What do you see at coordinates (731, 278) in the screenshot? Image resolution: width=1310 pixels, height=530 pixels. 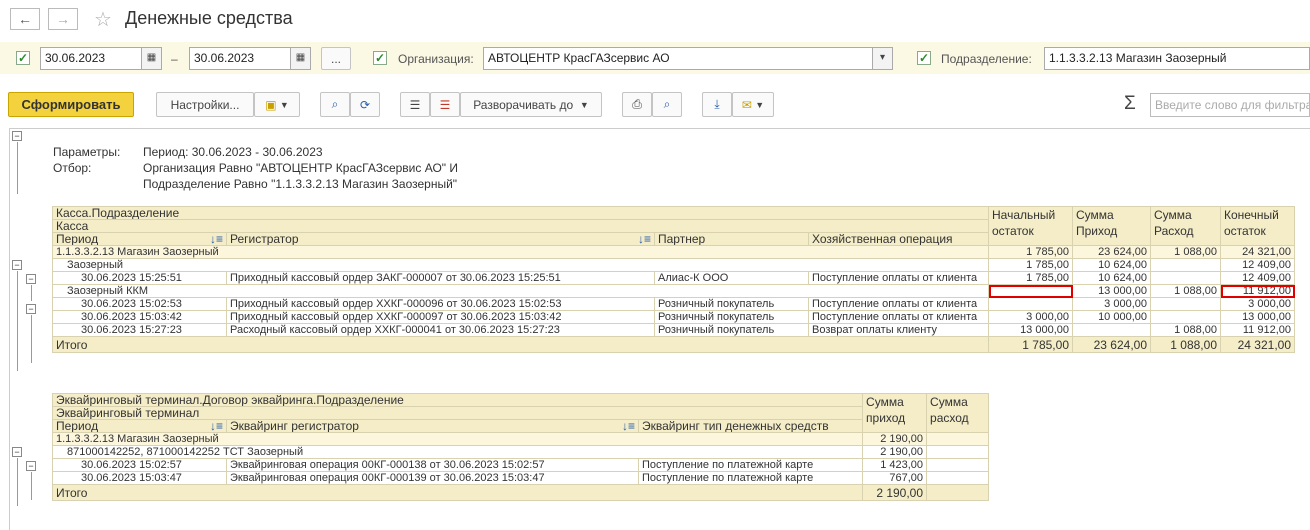 I see `cell: Алиас-К ООО` at bounding box center [731, 278].